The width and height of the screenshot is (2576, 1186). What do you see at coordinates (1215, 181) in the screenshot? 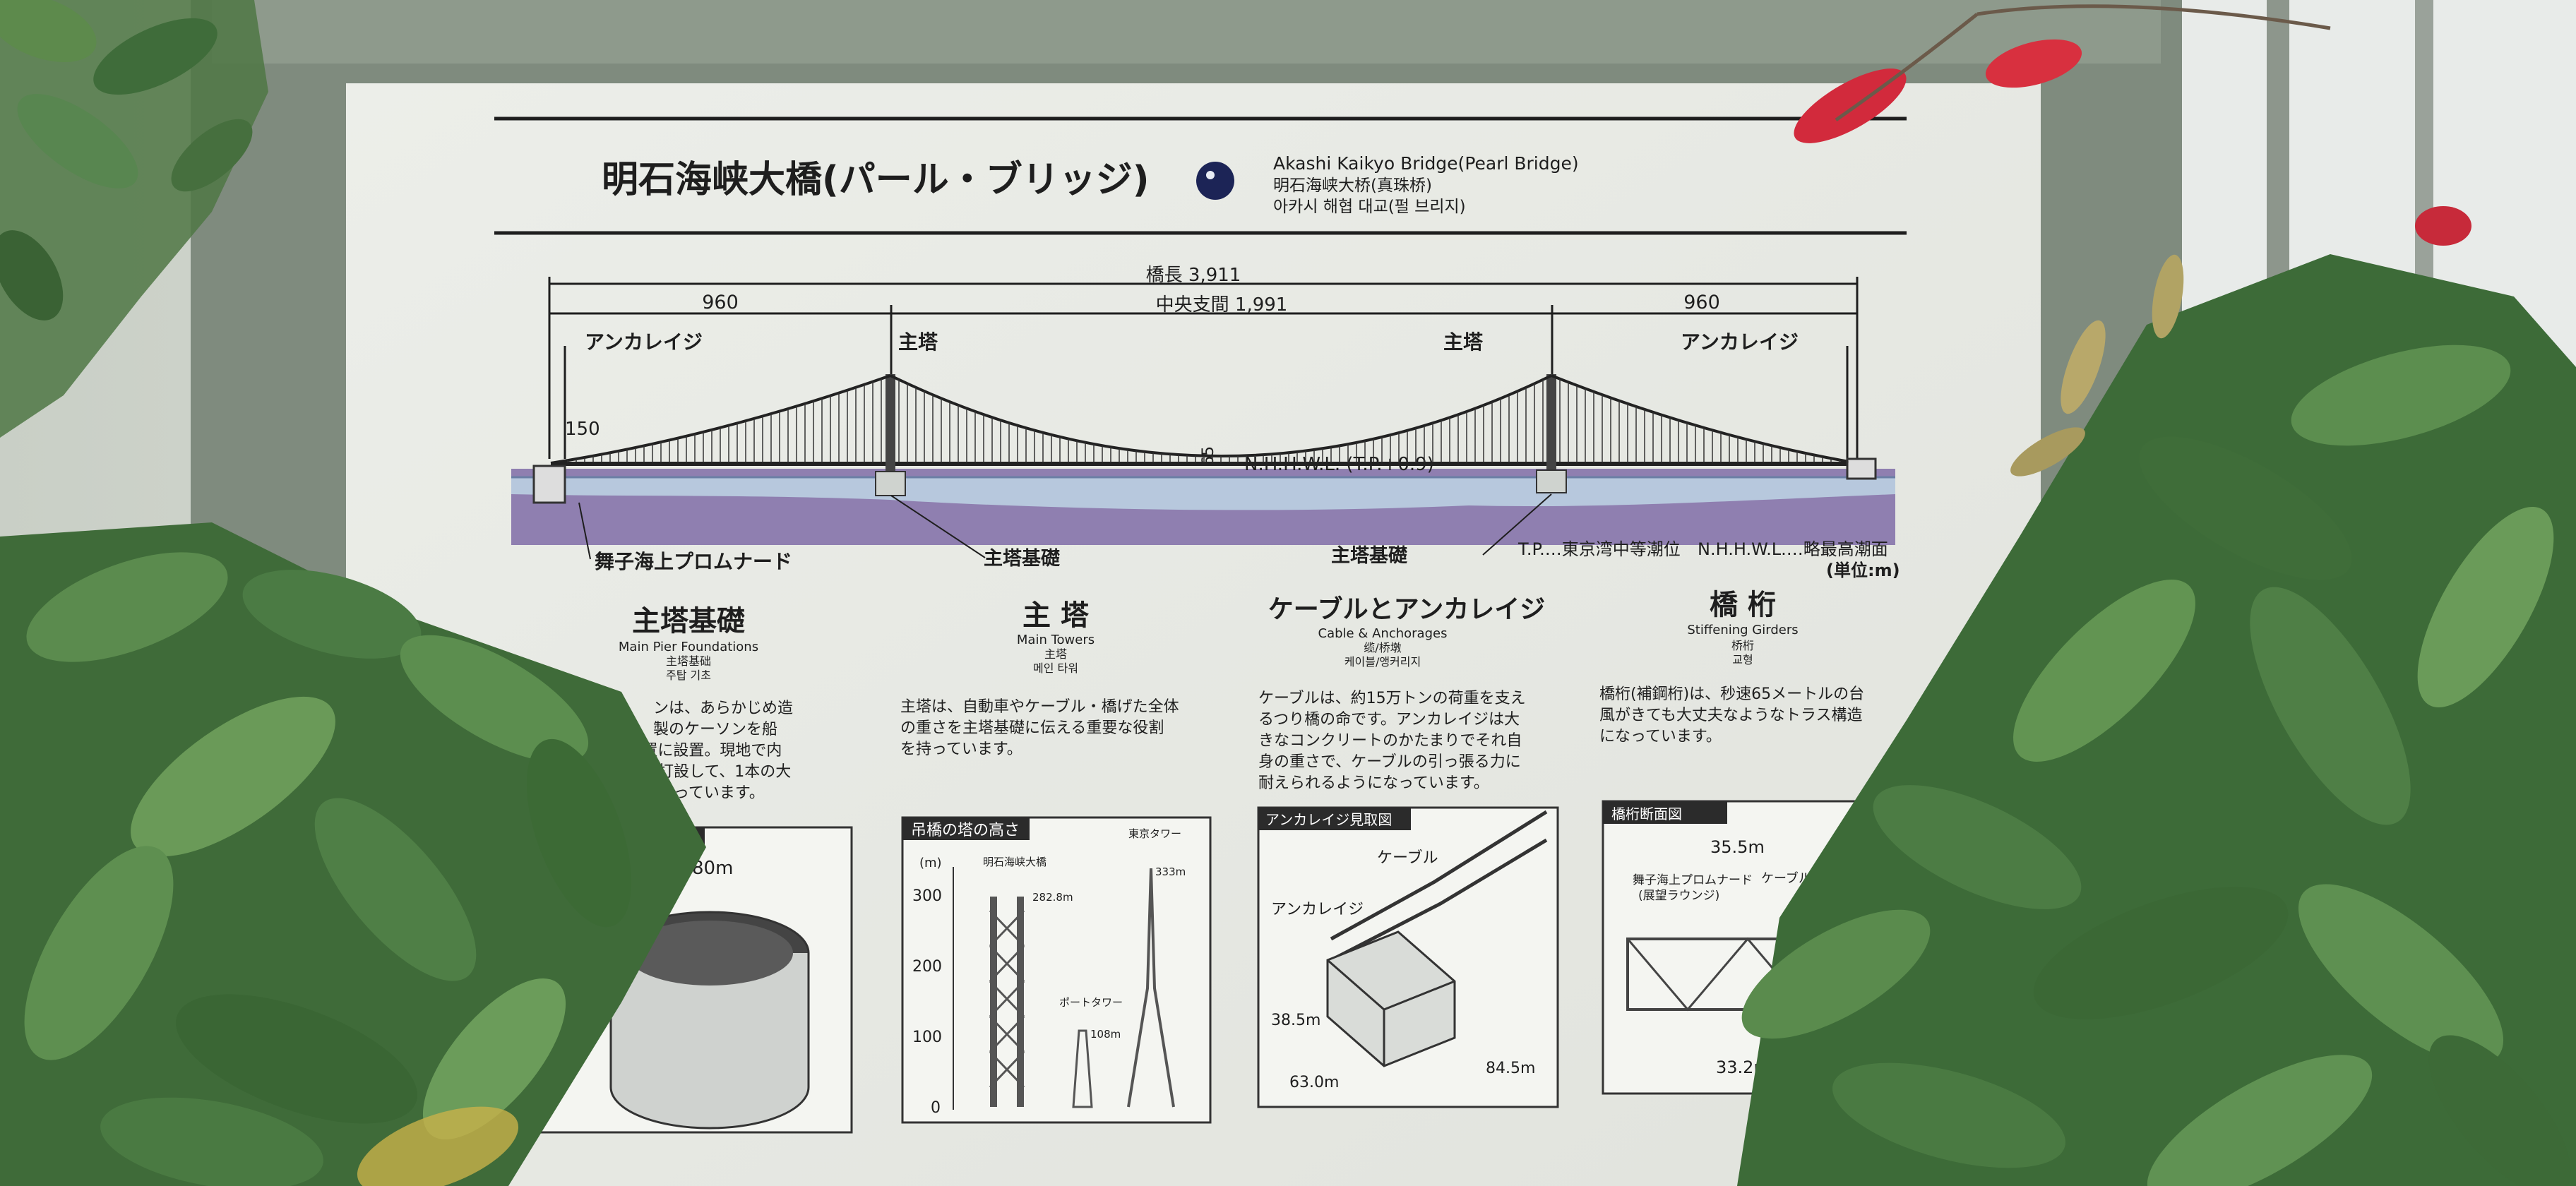
I see `pearl-logo-icon` at bounding box center [1215, 181].